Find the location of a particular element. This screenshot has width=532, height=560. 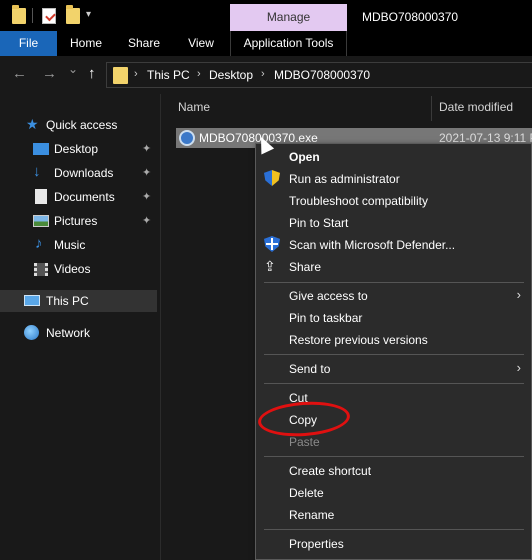

properties-icon is located at coordinates (49, 16).